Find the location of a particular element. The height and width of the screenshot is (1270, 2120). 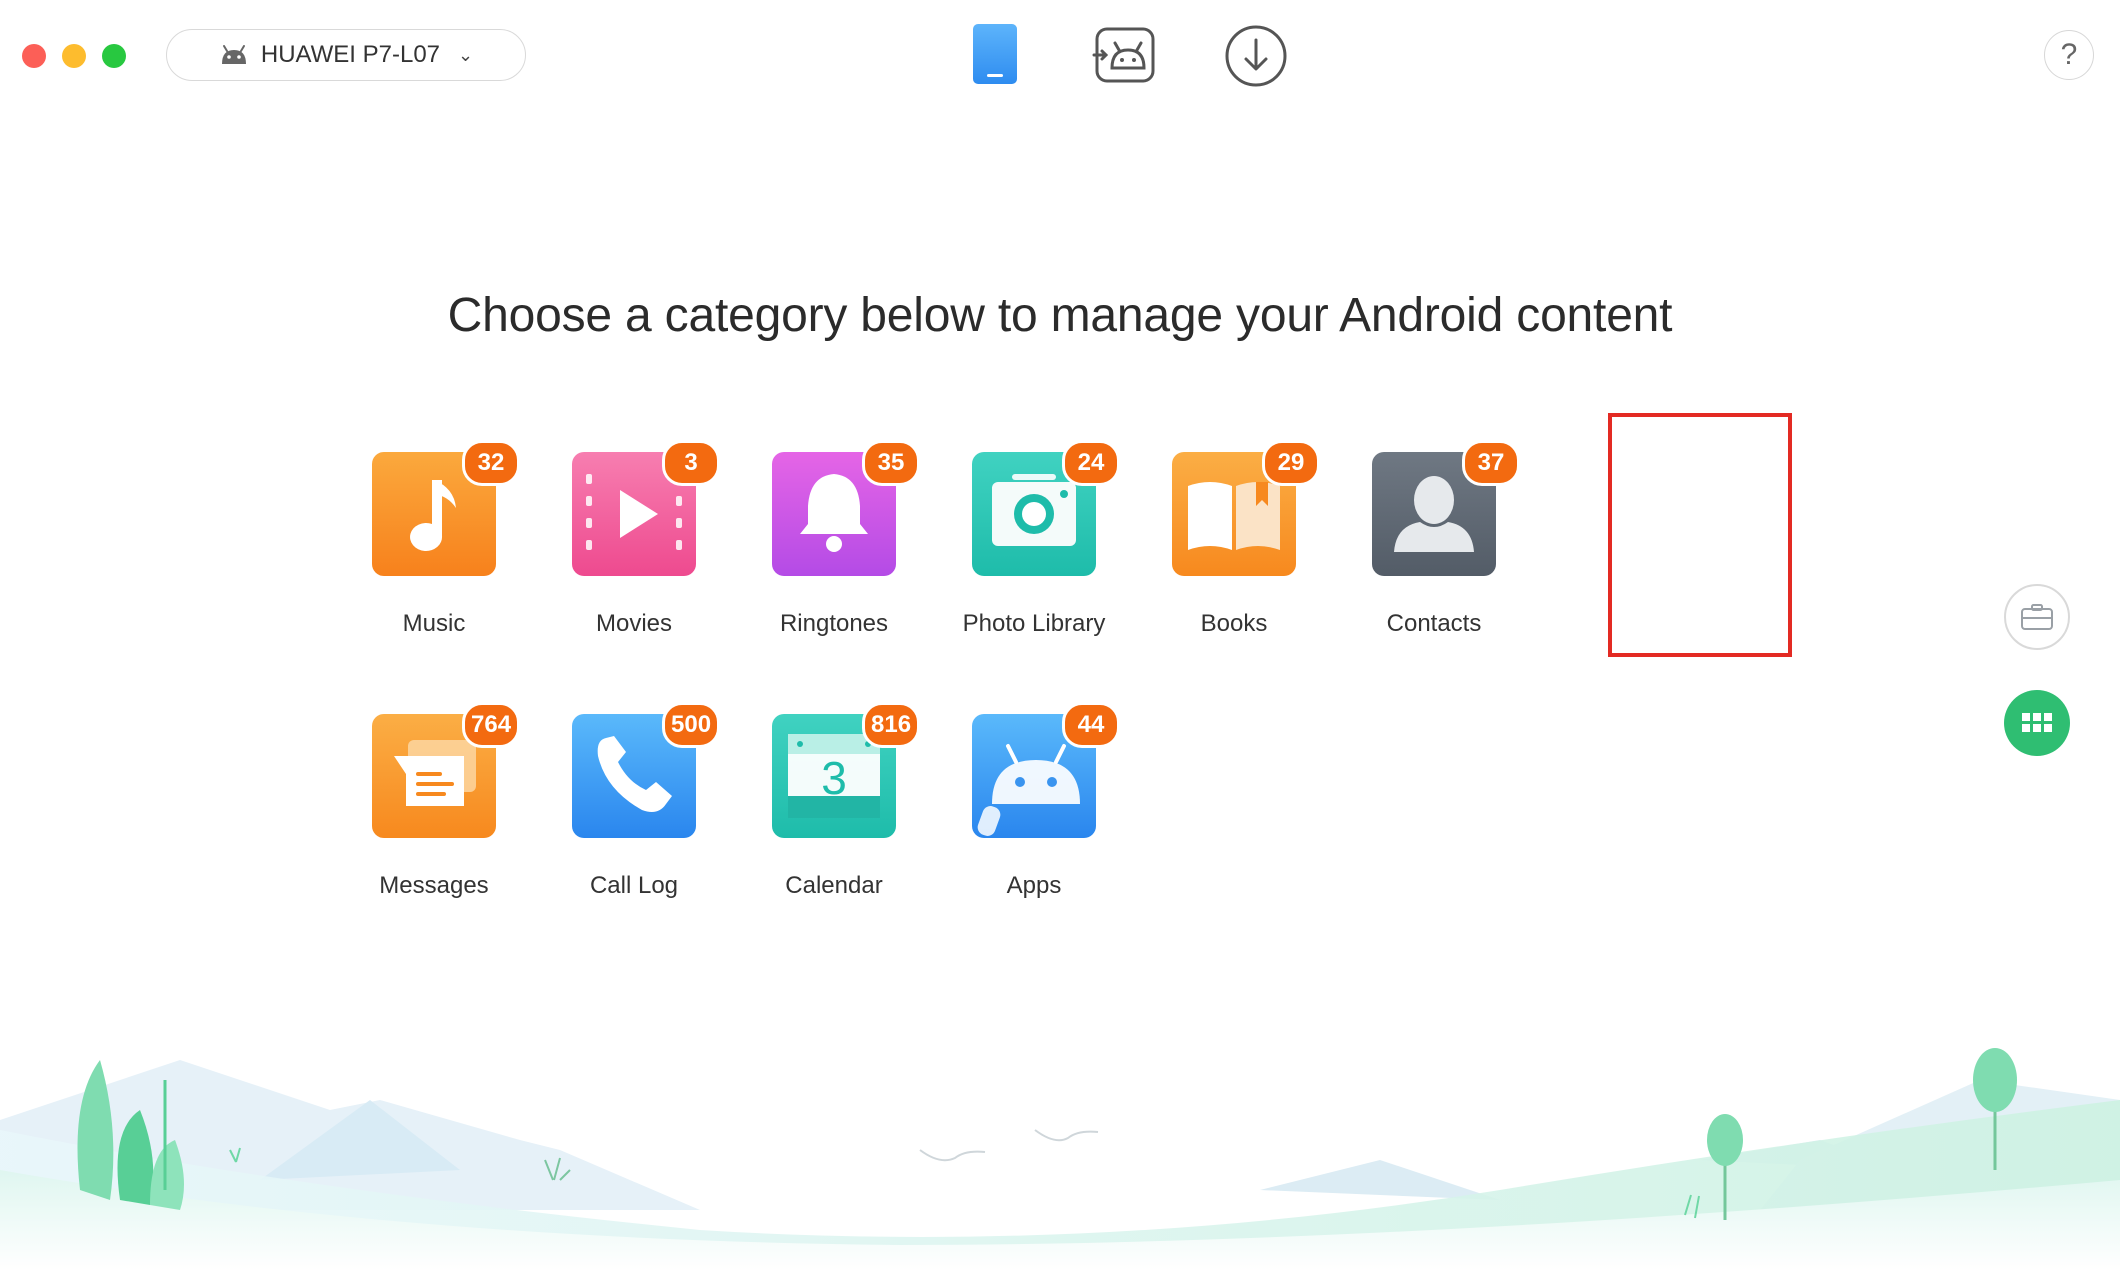

download-icon is located at coordinates (1256, 56).